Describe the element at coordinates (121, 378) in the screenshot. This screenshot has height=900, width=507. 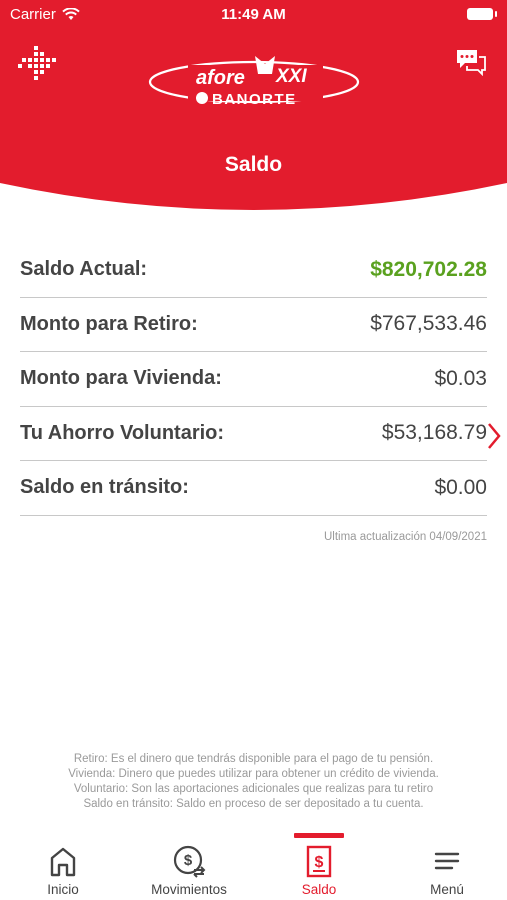
I see `balance-label: Monto para Vivienda:` at that location.